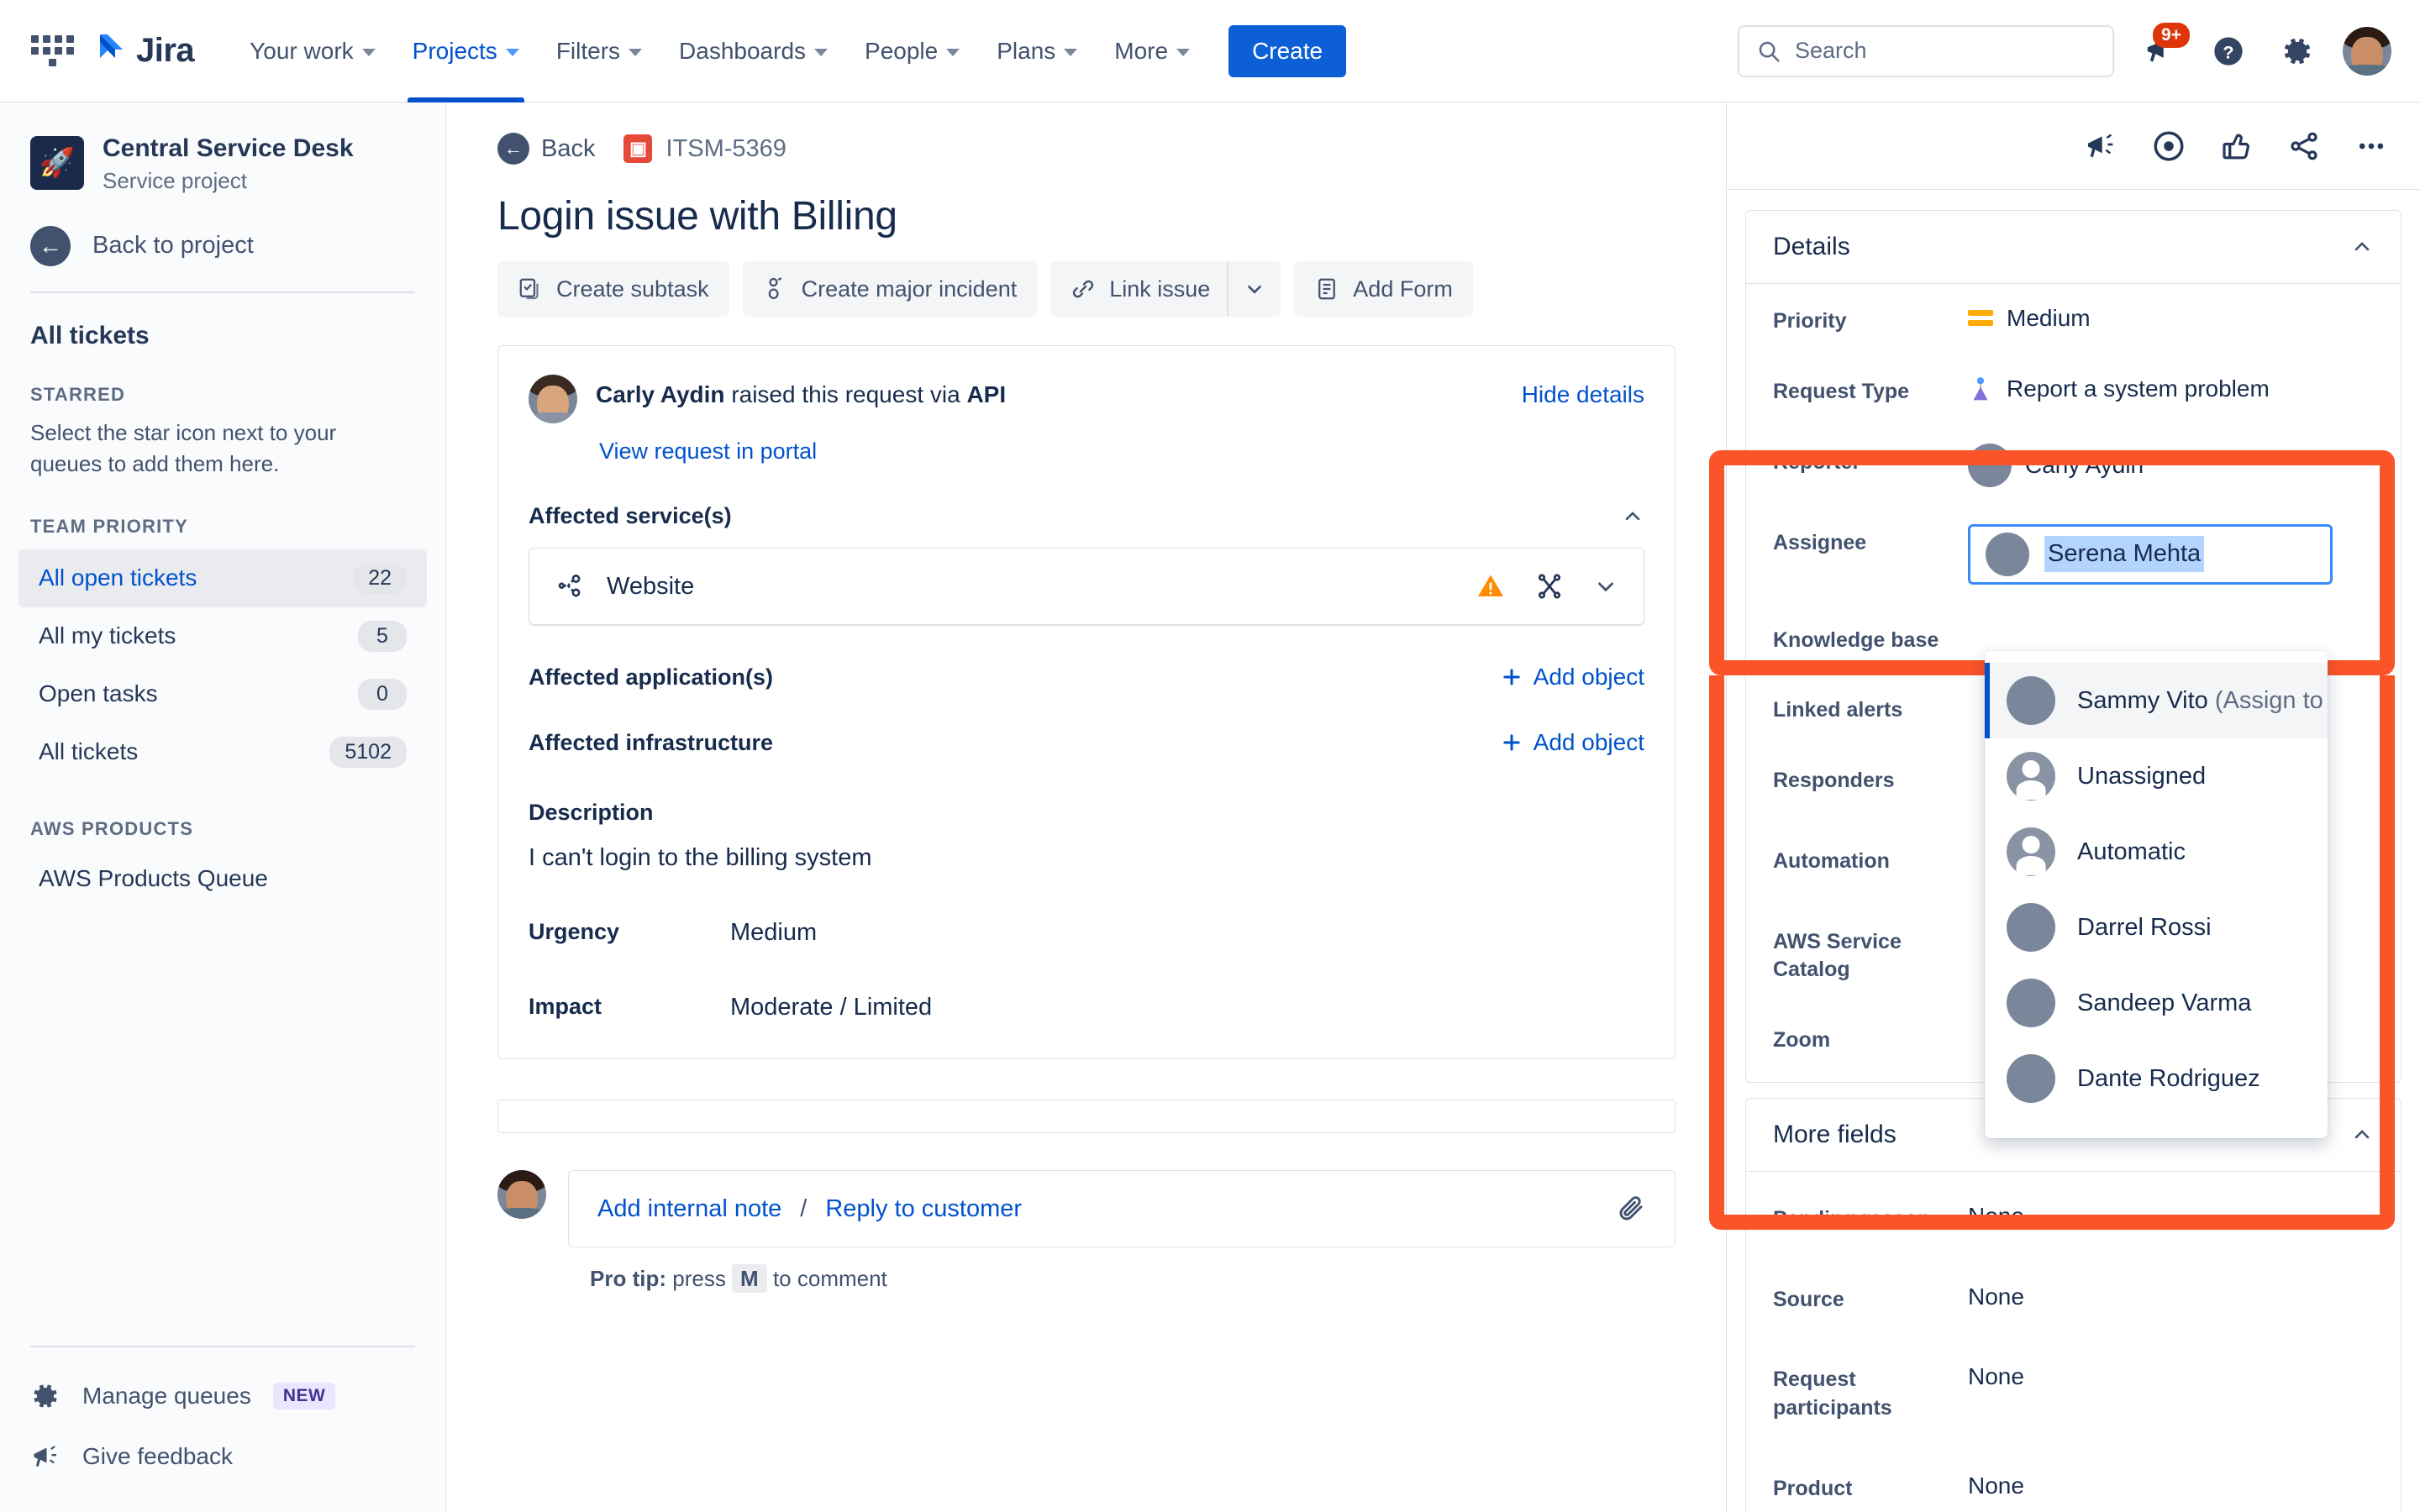  Describe the element at coordinates (1086, 677) in the screenshot. I see `affected-applications-header: Affected application(s) Add object` at that location.